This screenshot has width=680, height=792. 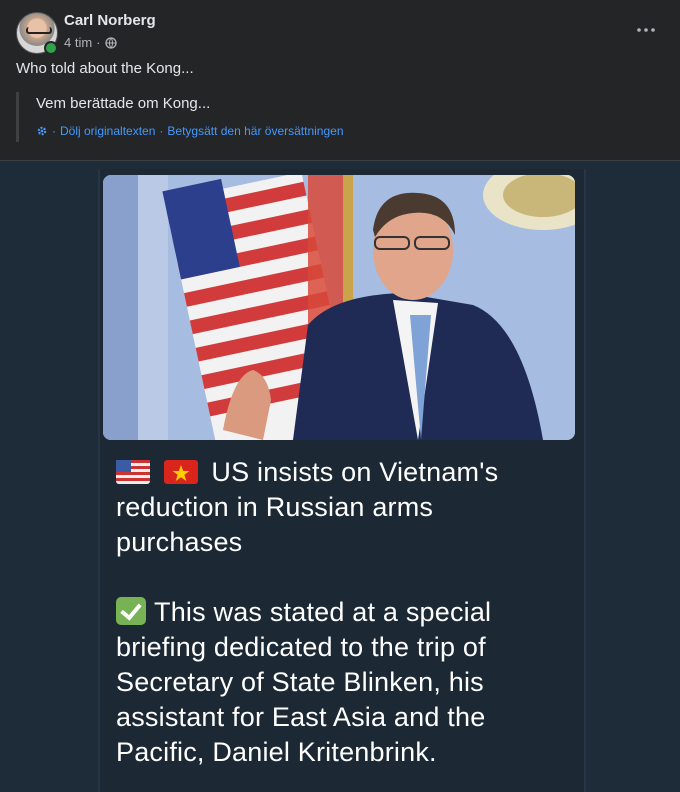 I want to click on more-options-button, so click(x=646, y=30).